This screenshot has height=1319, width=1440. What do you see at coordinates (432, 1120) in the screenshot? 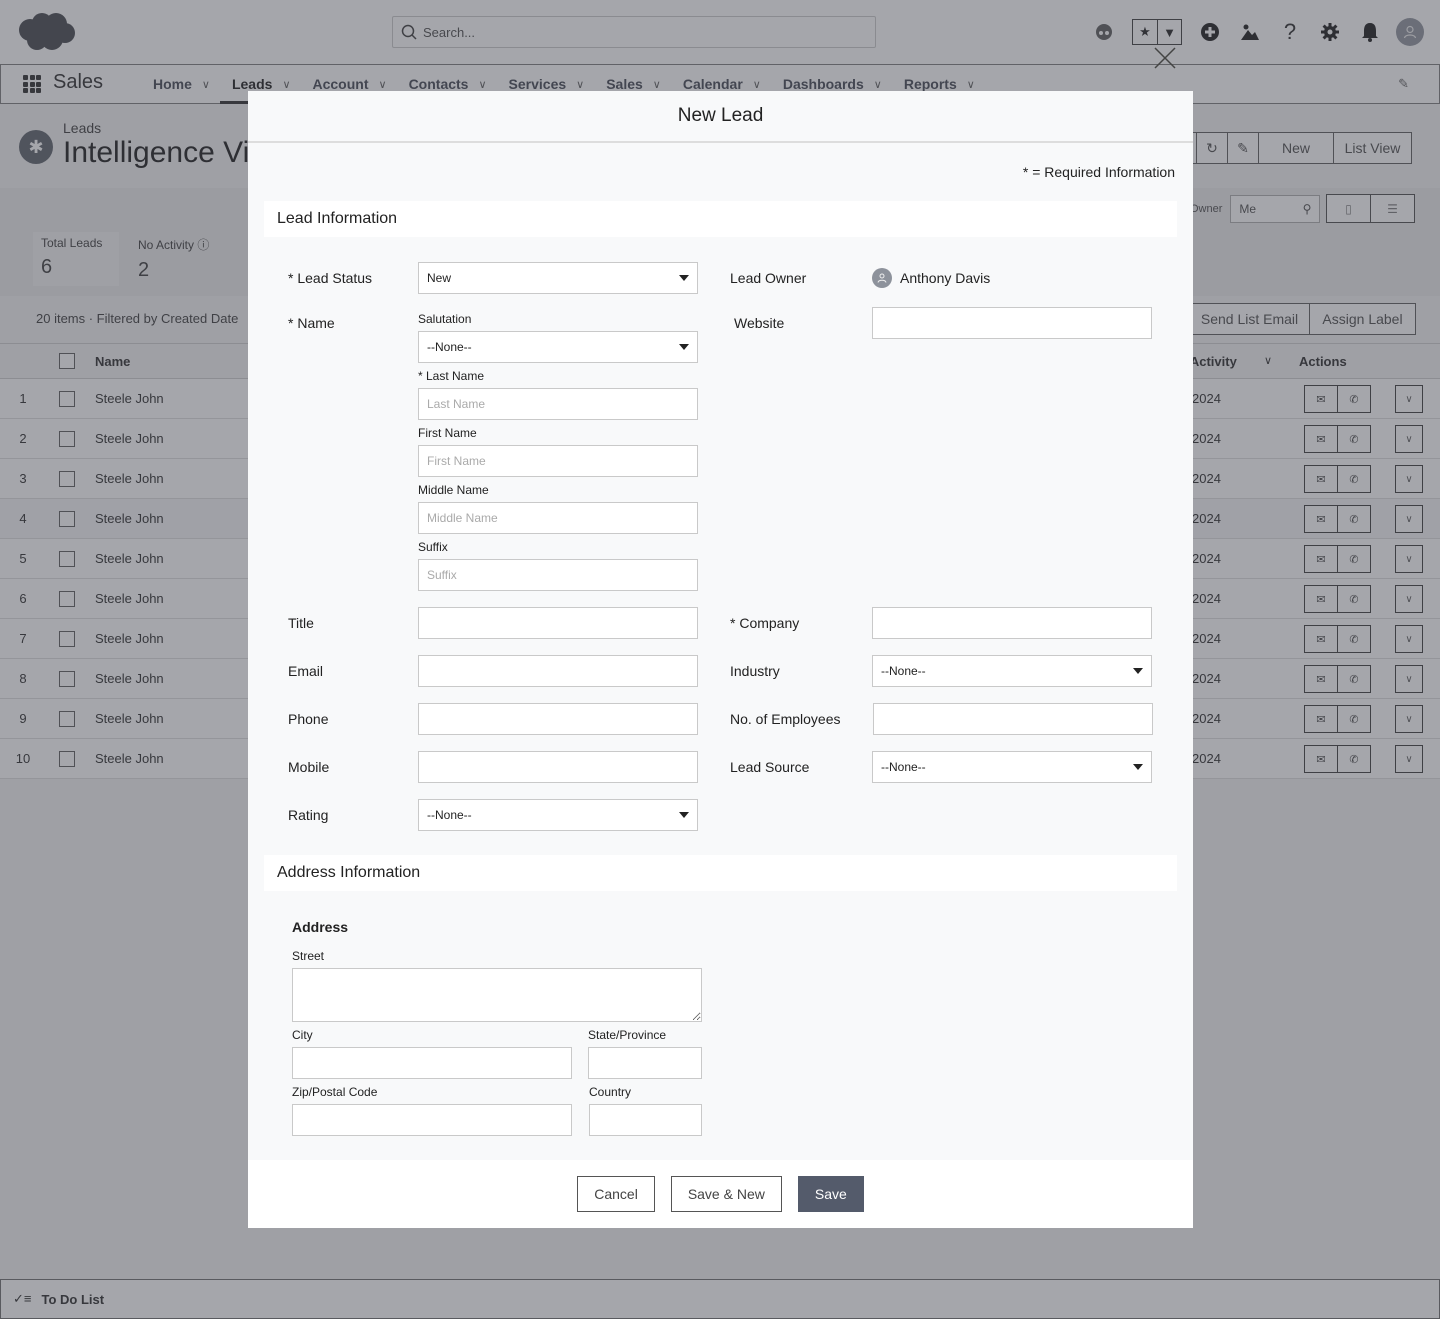
I see `zip-input` at bounding box center [432, 1120].